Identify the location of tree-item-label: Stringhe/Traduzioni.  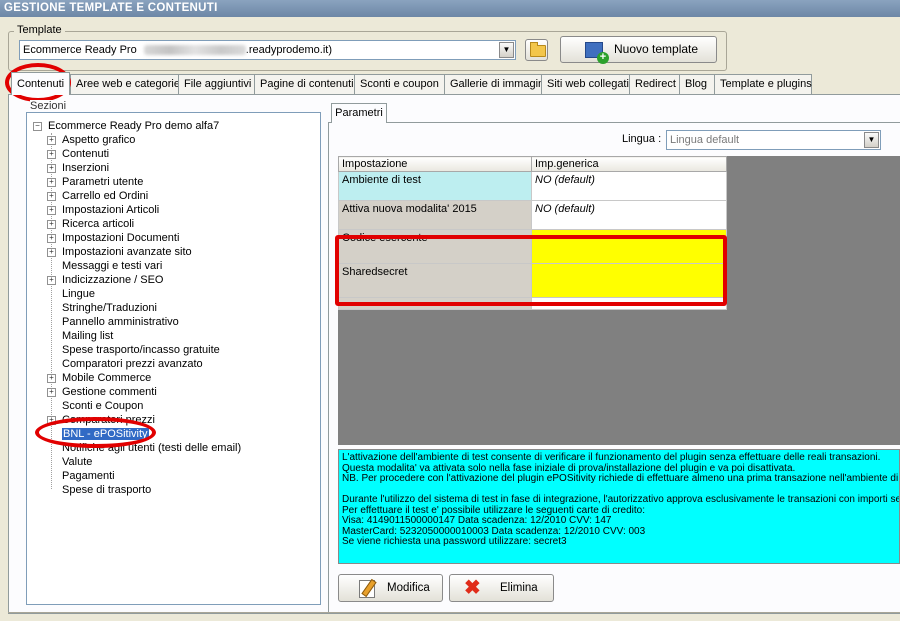
(109, 308).